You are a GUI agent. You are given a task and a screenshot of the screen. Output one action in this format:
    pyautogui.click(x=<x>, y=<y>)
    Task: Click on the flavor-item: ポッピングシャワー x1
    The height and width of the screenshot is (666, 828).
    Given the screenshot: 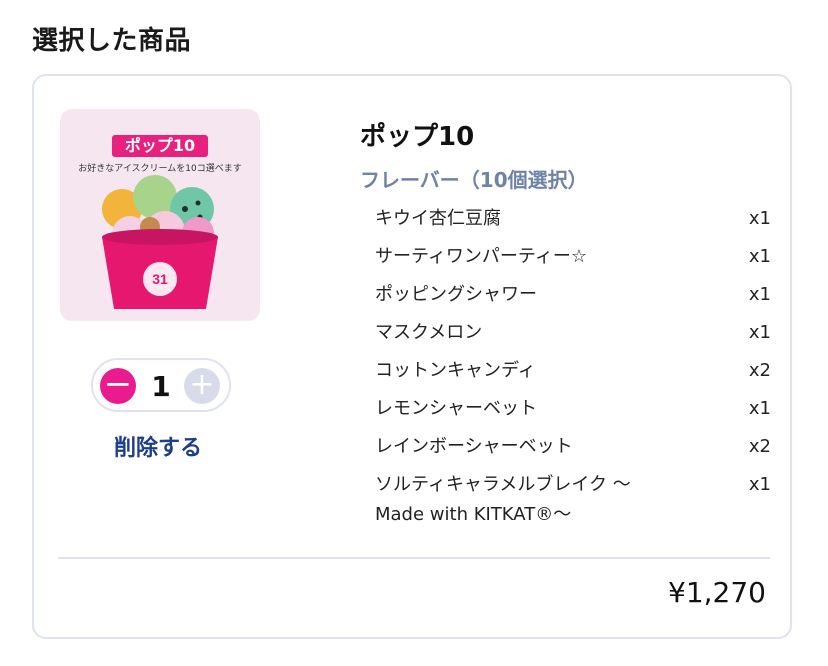 What is the action you would take?
    pyautogui.click(x=573, y=295)
    